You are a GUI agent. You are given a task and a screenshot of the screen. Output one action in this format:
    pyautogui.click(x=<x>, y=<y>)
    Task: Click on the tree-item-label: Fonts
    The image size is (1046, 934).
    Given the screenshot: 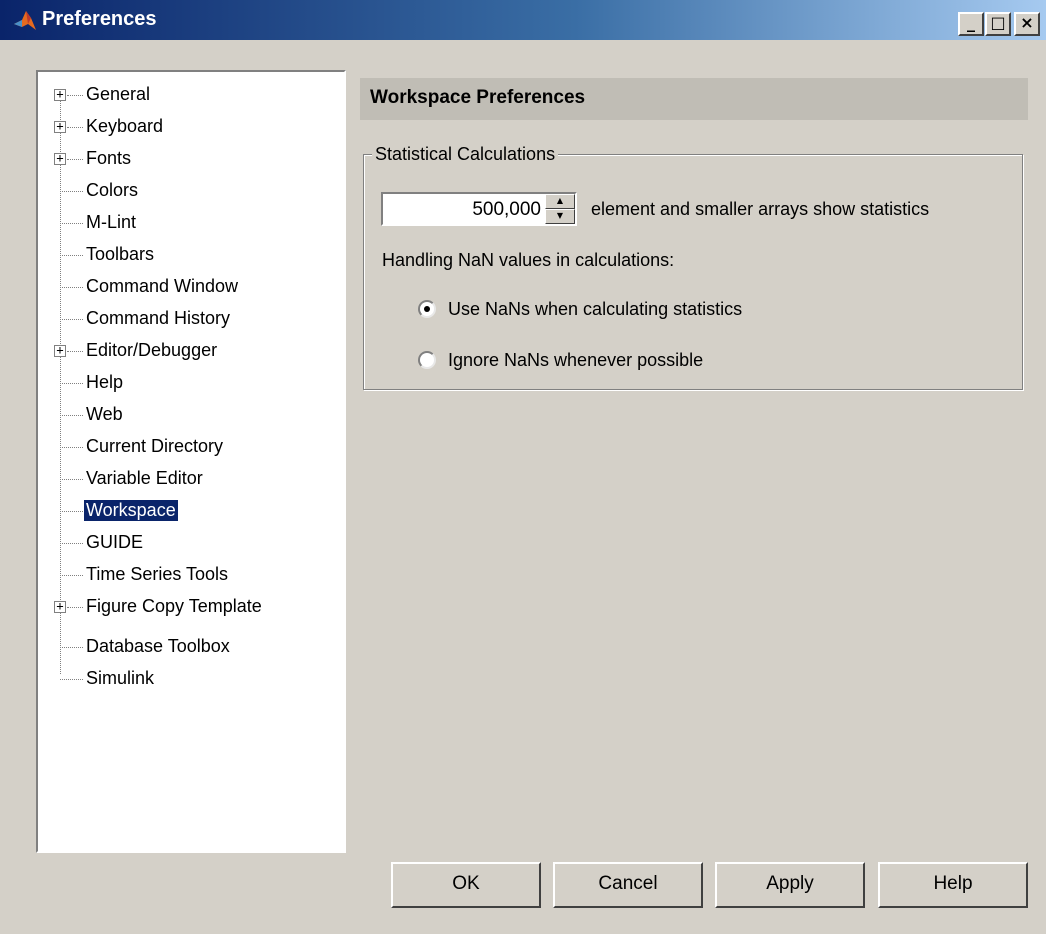 What is the action you would take?
    pyautogui.click(x=108, y=158)
    